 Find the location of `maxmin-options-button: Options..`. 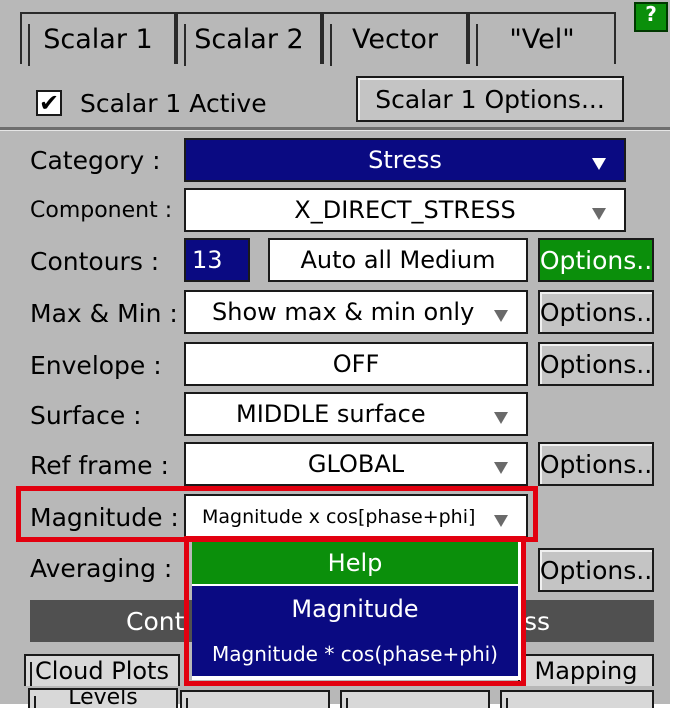

maxmin-options-button: Options.. is located at coordinates (596, 312).